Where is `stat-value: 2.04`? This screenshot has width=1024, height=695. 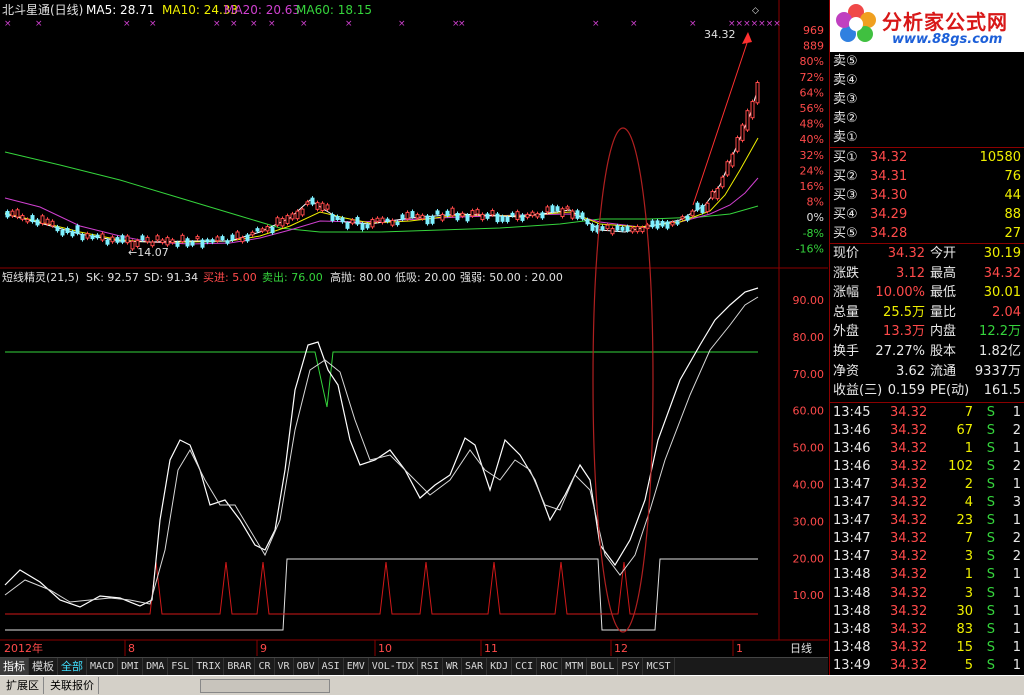
stat-value: 2.04 is located at coordinates (1006, 312).